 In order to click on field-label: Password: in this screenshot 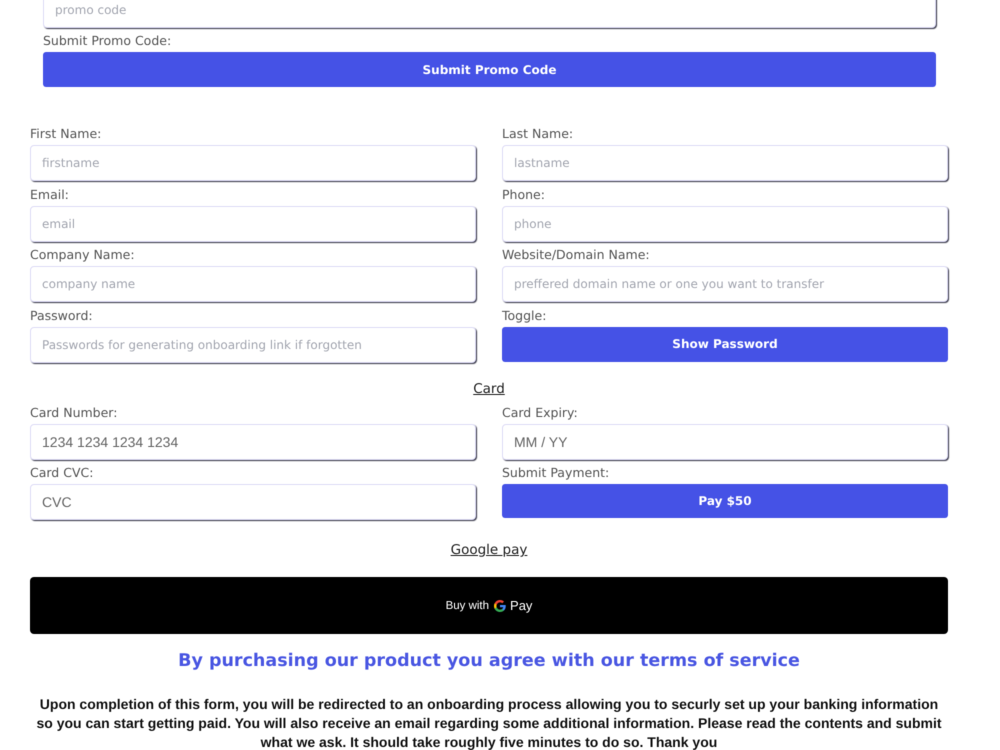, I will do `click(61, 316)`.